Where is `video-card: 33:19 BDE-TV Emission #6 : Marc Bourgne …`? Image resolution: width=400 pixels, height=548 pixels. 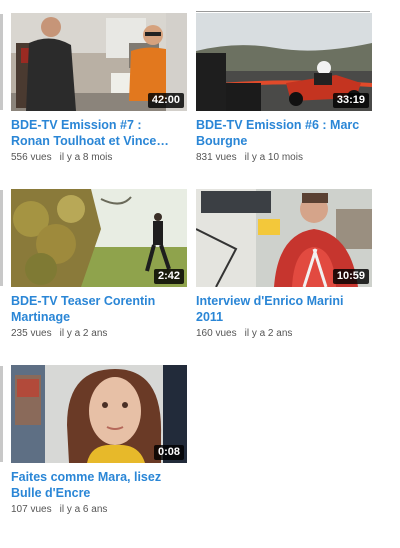
video-card: 33:19 BDE-TV Emission #6 : Marc Bourgne … is located at coordinates (284, 88).